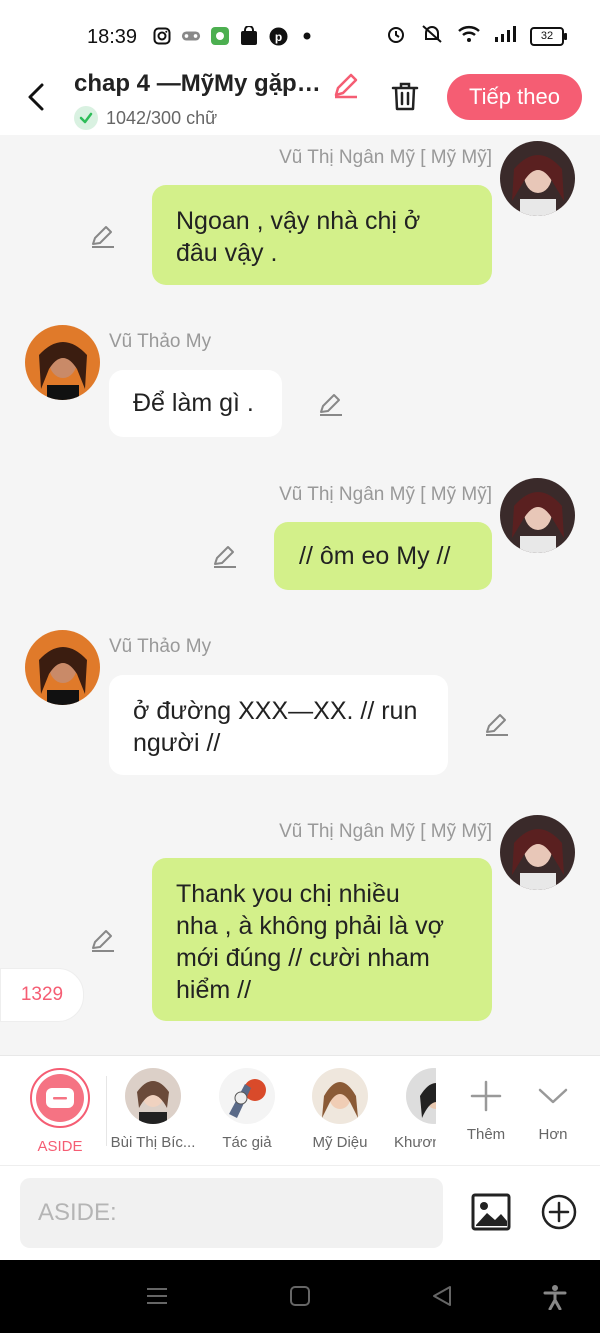 The width and height of the screenshot is (600, 1333). I want to click on message-bubble: // ôm eo My //, so click(383, 556).